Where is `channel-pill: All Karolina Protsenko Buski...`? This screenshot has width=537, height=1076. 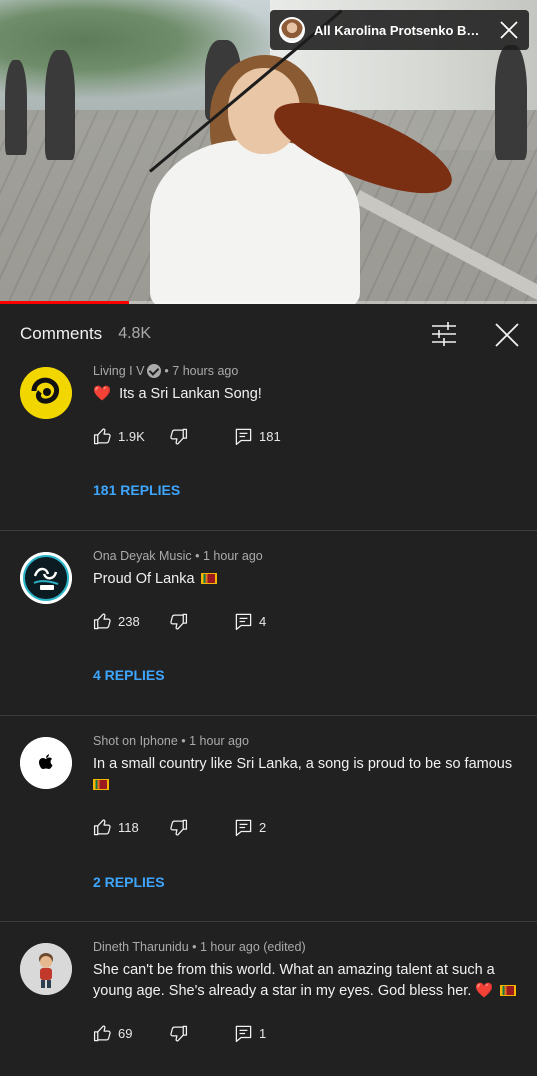 channel-pill: All Karolina Protsenko Buski... is located at coordinates (399, 30).